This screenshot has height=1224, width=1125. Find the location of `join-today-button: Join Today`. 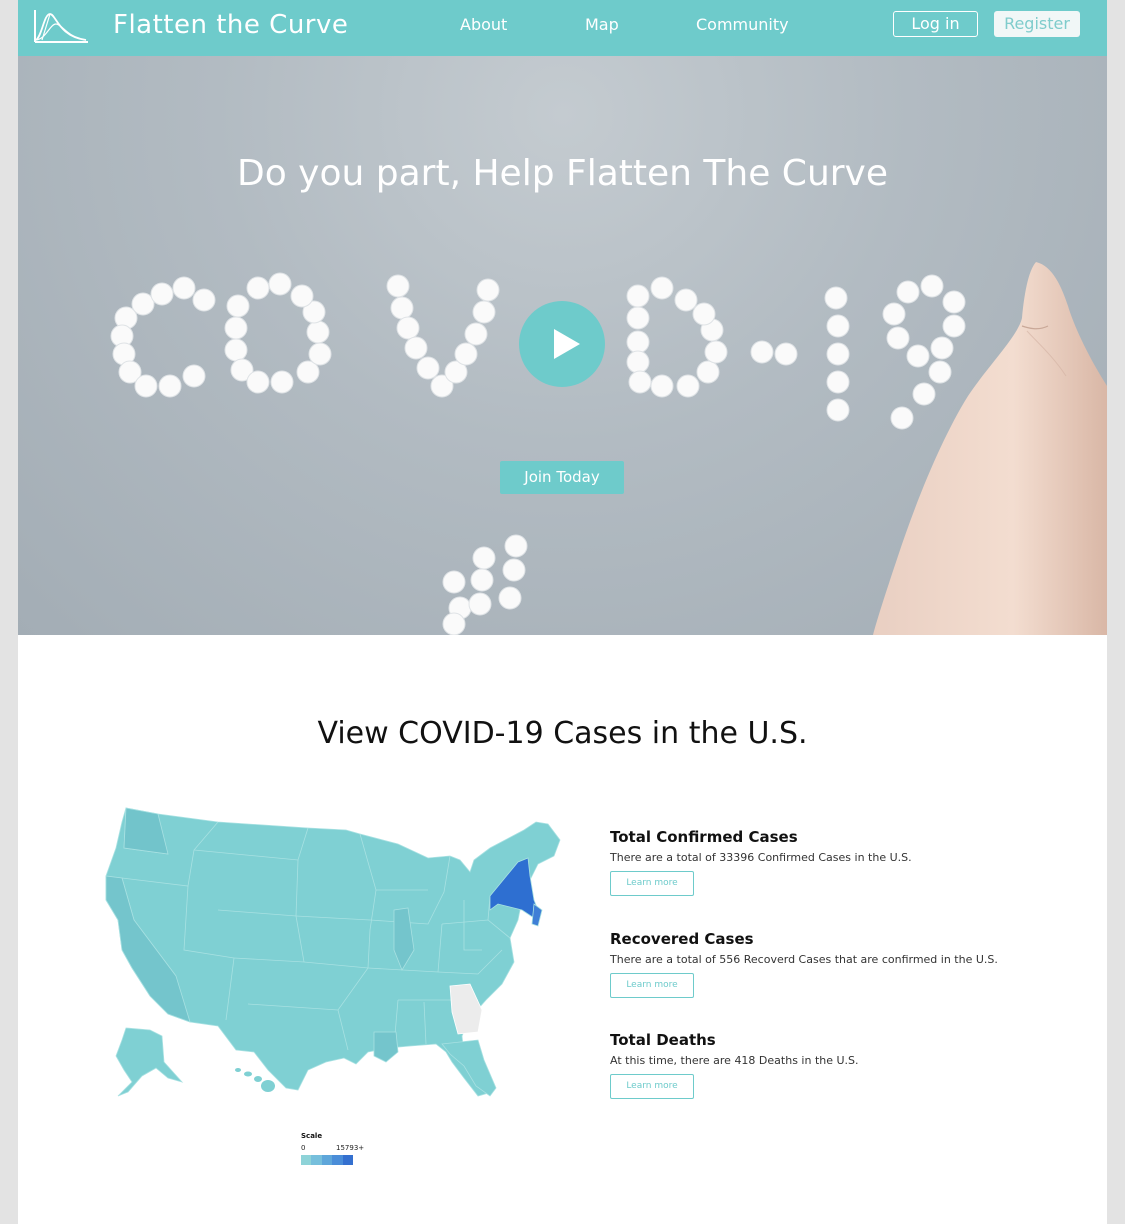

join-today-button: Join Today is located at coordinates (562, 477).